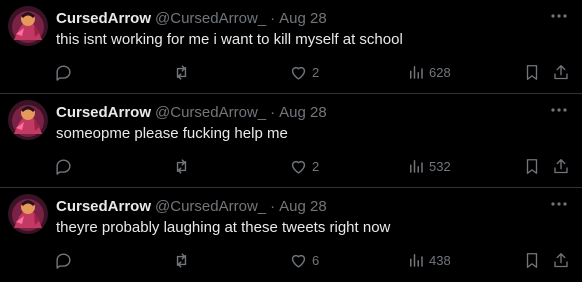 This screenshot has width=582, height=282. Describe the element at coordinates (316, 260) in the screenshot. I see `like-count: 6` at that location.